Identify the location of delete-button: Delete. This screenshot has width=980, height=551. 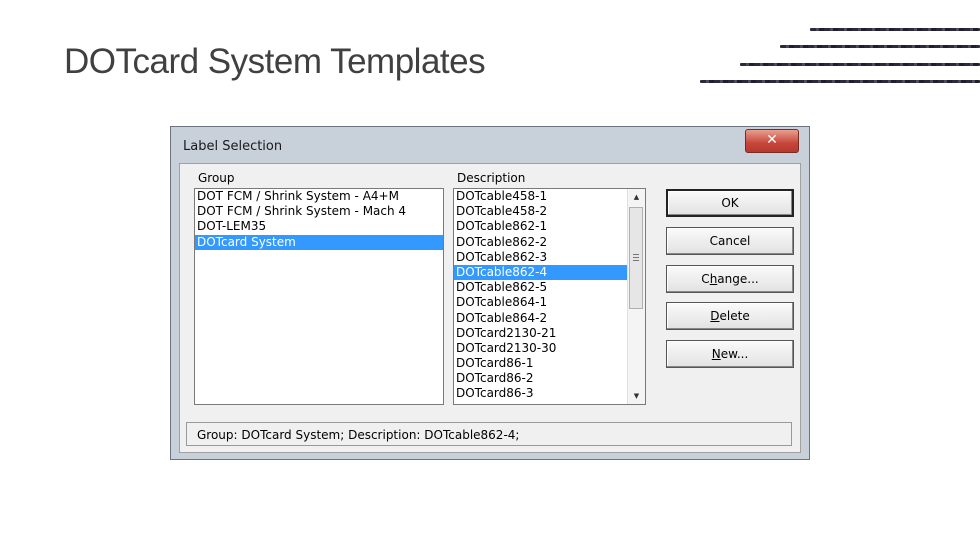
(730, 316).